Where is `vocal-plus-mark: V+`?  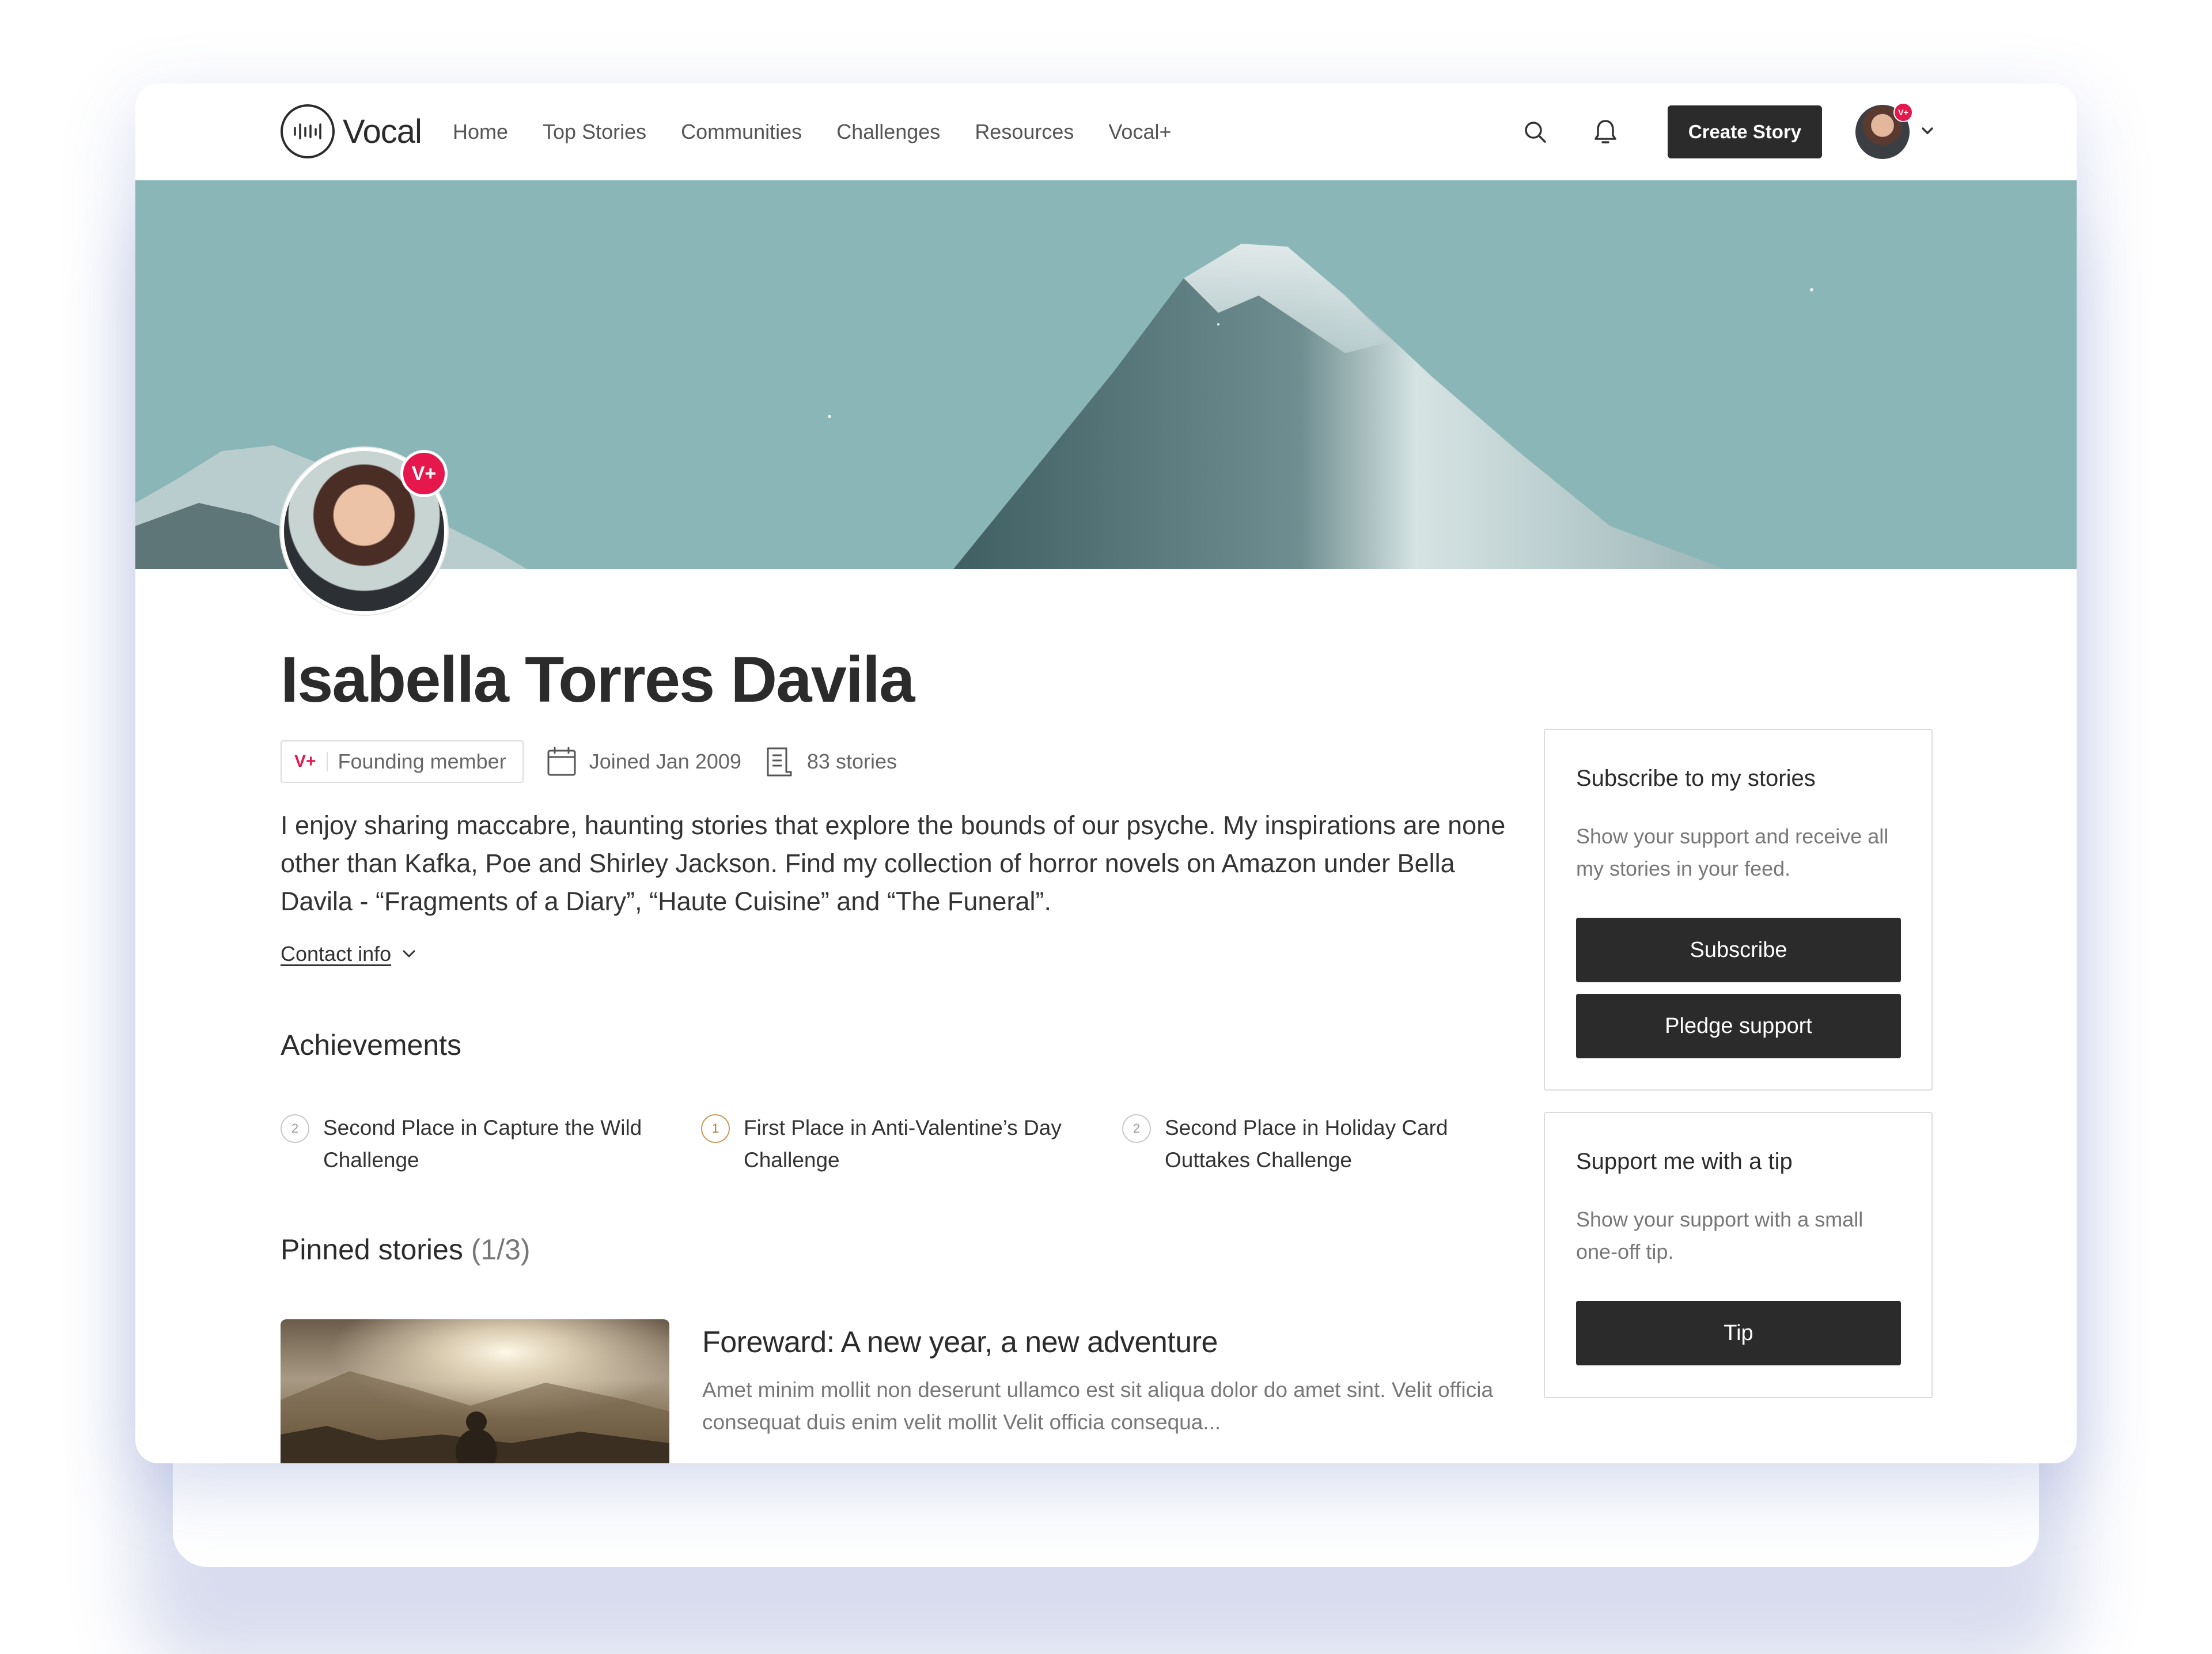 vocal-plus-mark: V+ is located at coordinates (311, 761).